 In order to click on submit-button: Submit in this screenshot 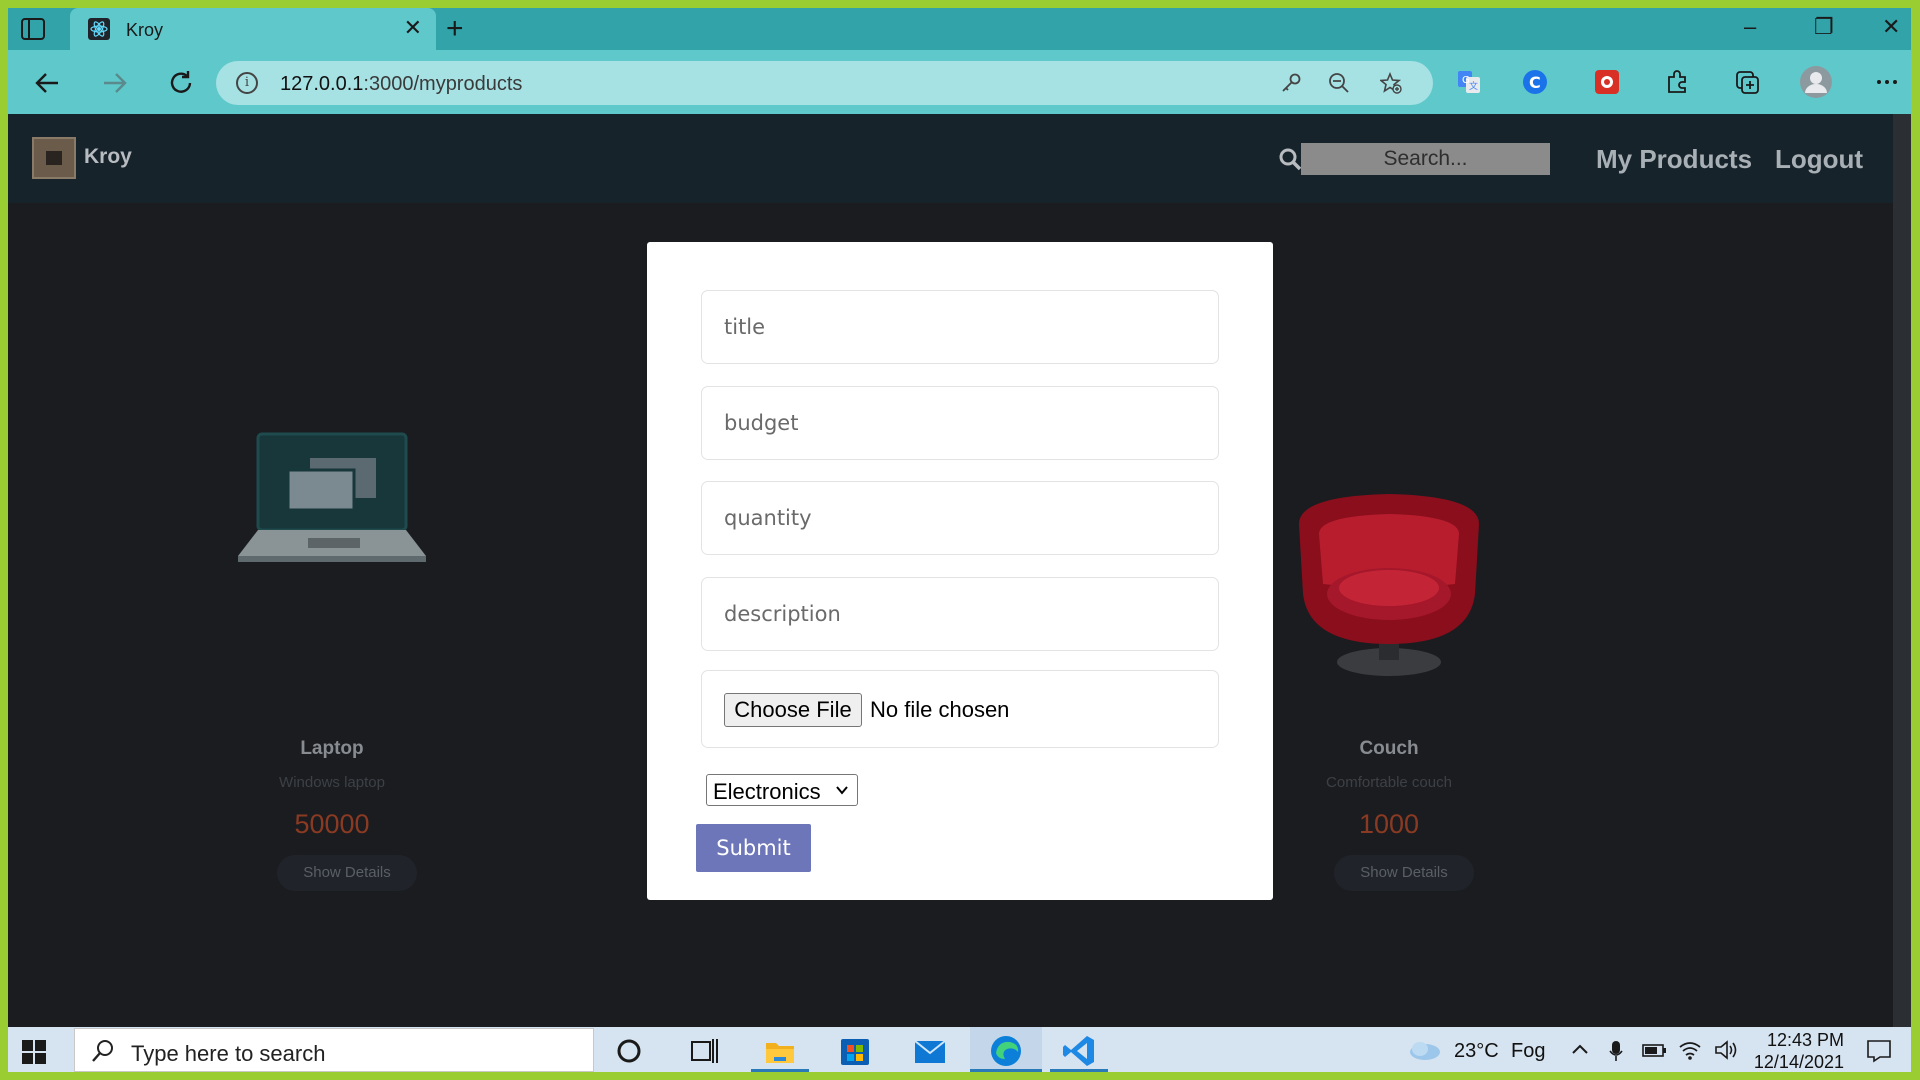, I will do `click(753, 848)`.